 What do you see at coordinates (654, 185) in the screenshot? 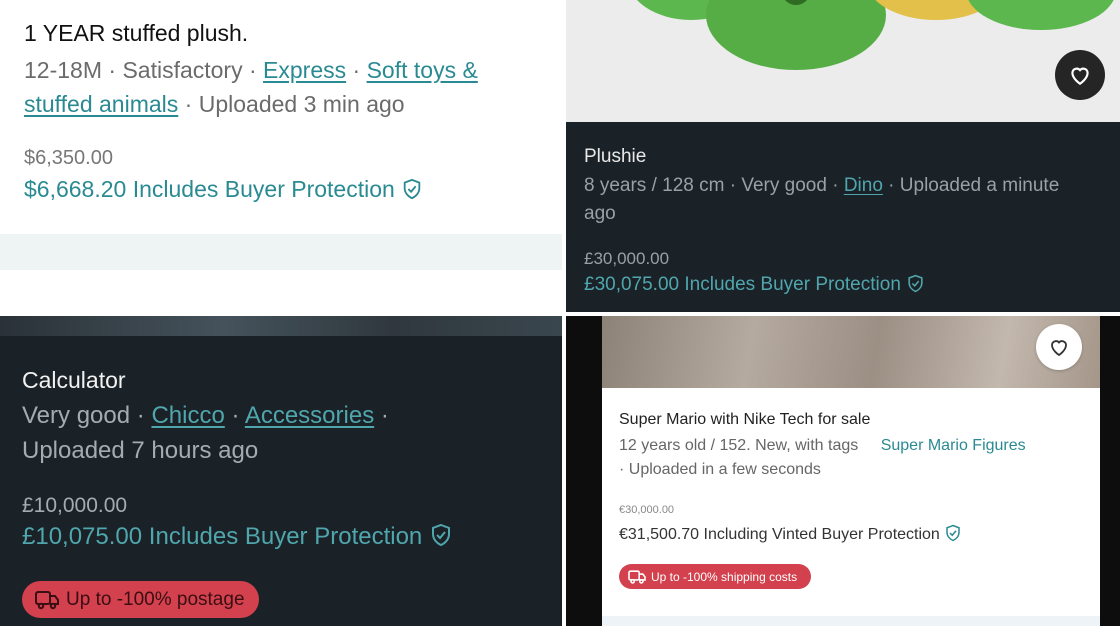
I see `listing-size: 8 years / 128 cm` at bounding box center [654, 185].